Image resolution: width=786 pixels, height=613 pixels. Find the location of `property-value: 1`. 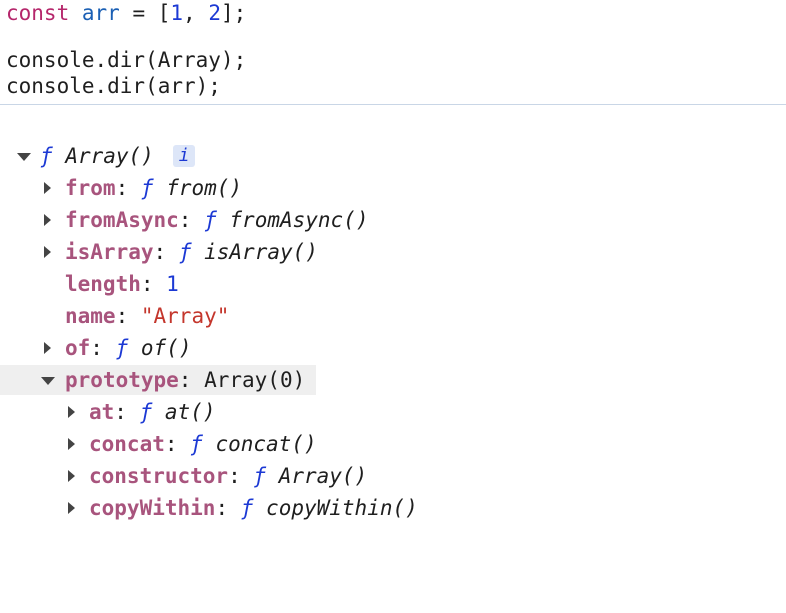

property-value: 1 is located at coordinates (172, 284).